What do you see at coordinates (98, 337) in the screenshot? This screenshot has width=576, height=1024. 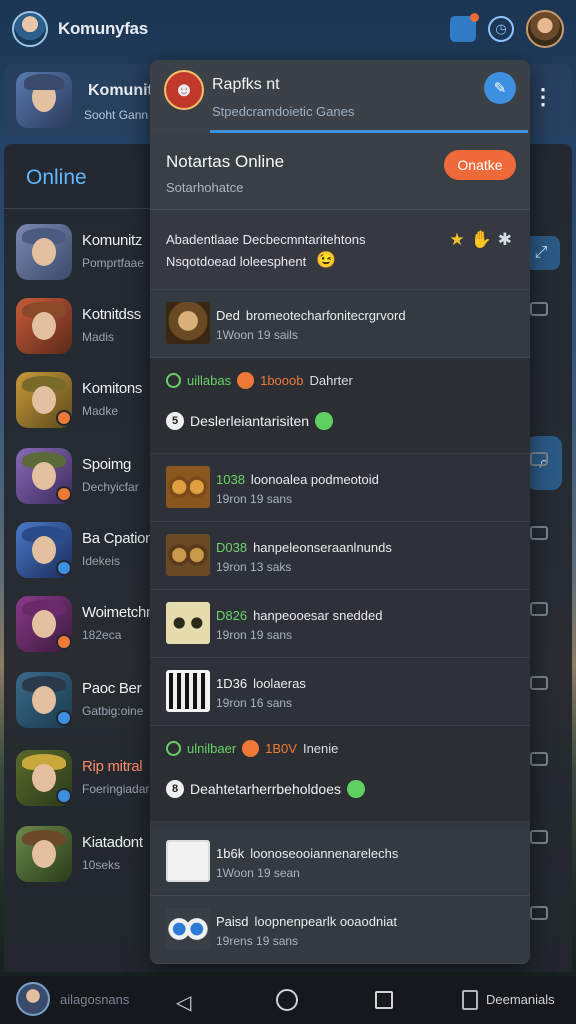 I see `sidebar-item-sub: Madis` at bounding box center [98, 337].